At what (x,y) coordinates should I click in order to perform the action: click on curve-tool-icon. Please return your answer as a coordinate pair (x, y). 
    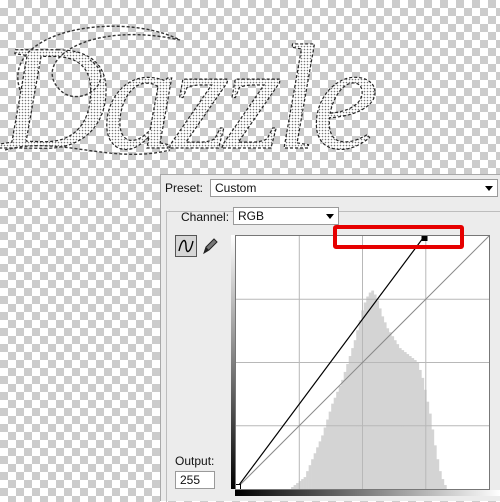
    Looking at the image, I should click on (186, 246).